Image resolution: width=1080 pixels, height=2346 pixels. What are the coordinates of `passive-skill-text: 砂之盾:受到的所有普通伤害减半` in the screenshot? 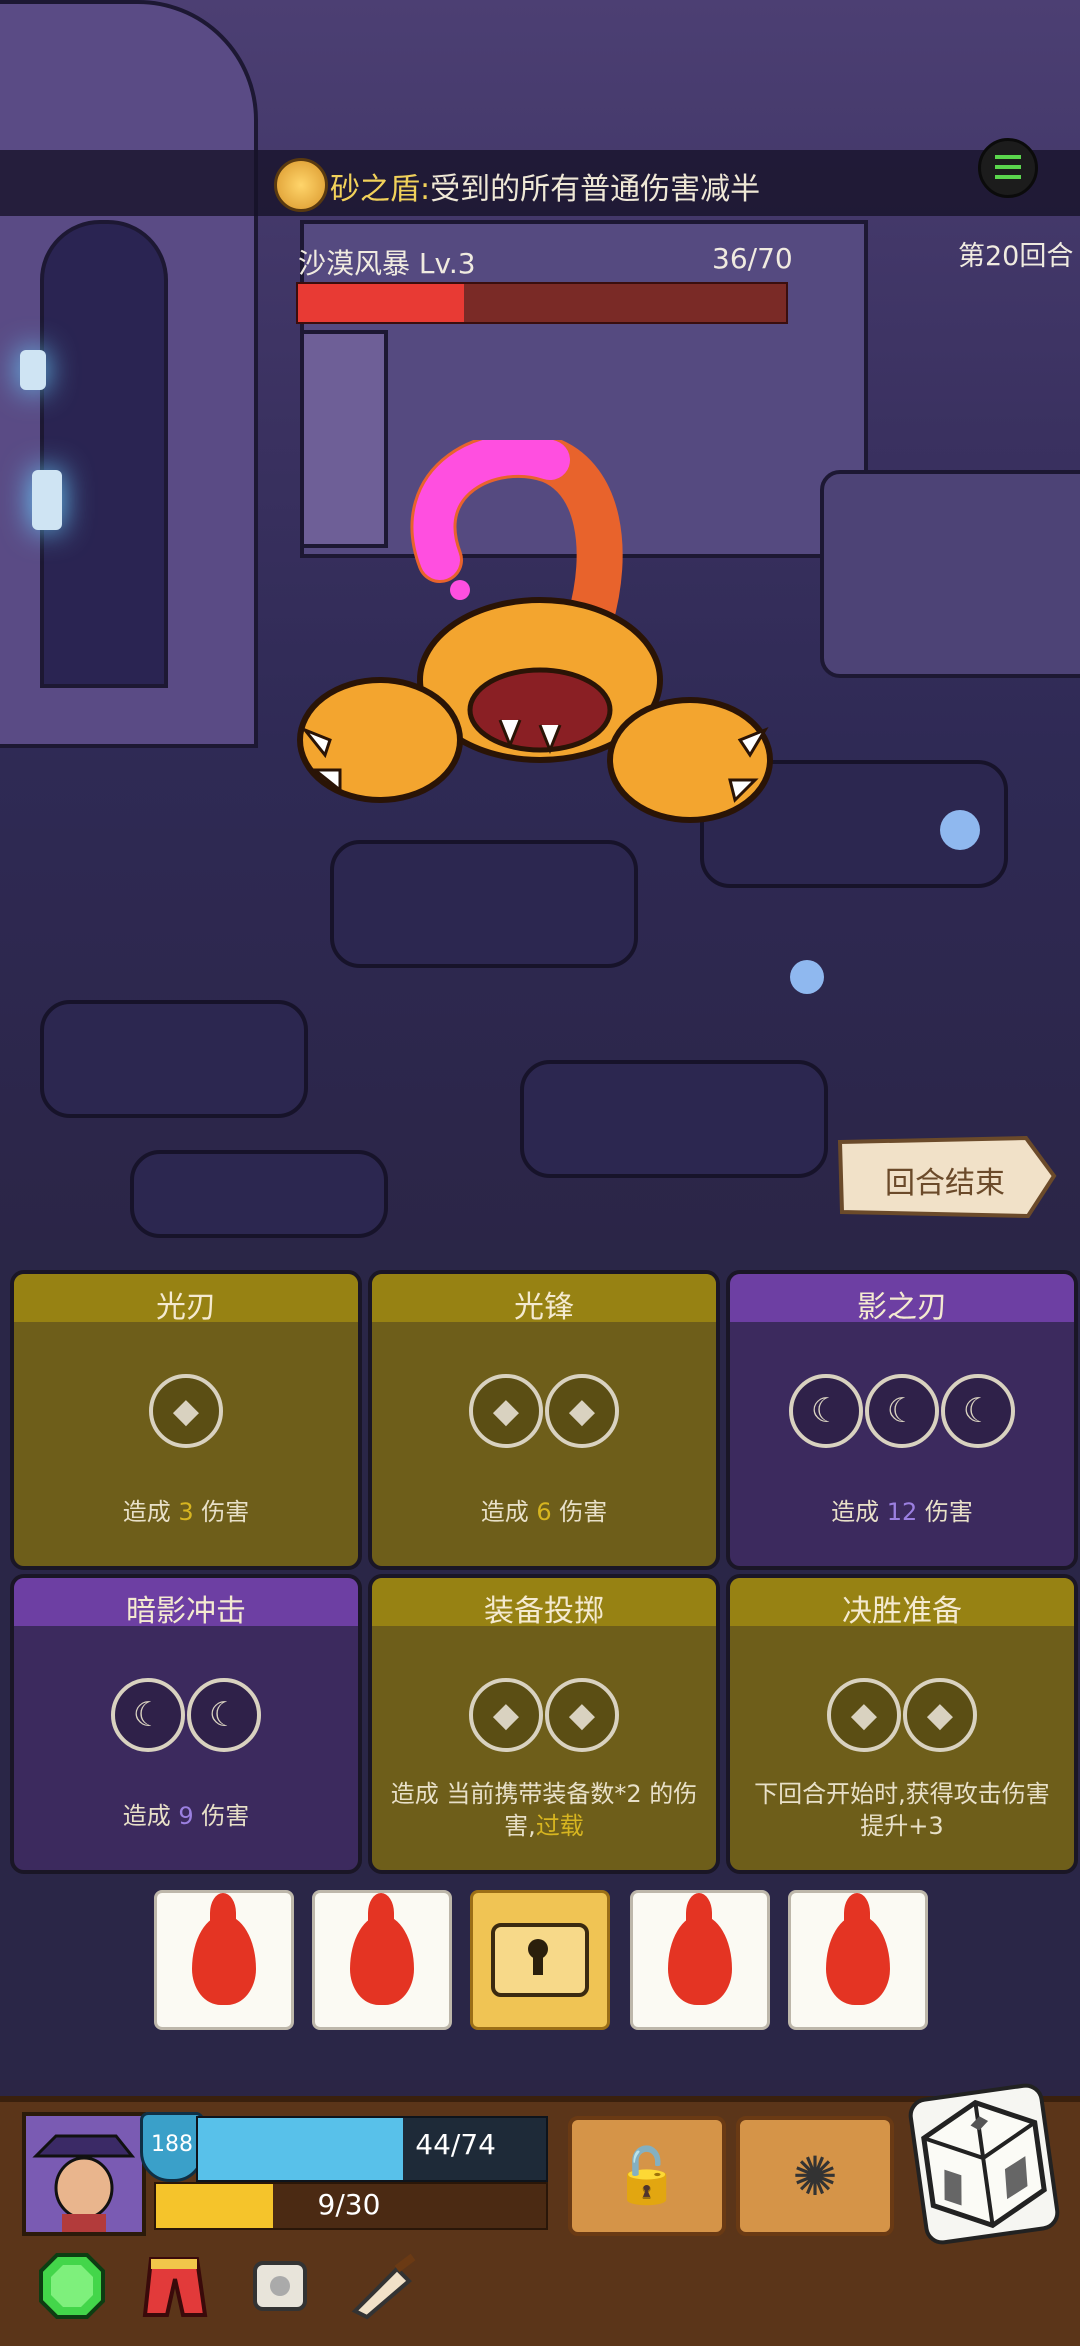 It's located at (545, 186).